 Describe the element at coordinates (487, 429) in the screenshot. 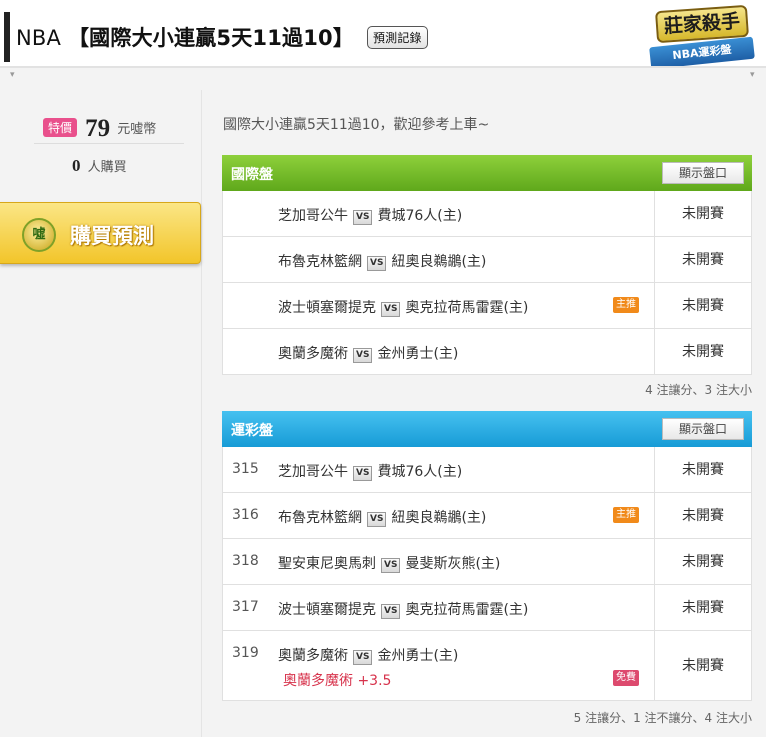

I see `sportslottery-panel-header: 運彩盤 顯示盤口` at that location.